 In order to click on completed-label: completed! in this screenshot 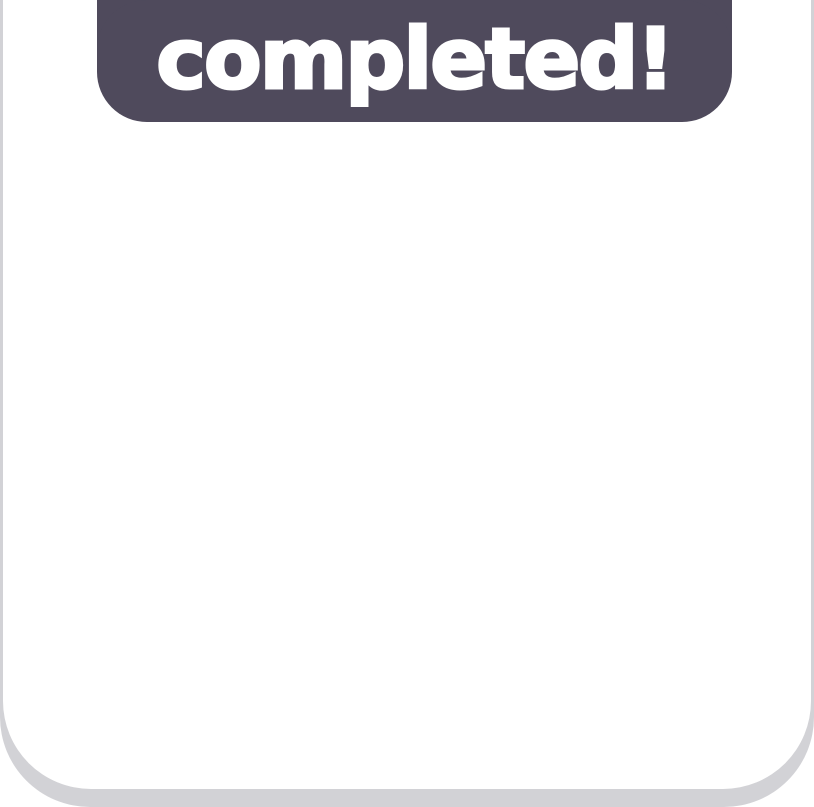, I will do `click(415, 59)`.